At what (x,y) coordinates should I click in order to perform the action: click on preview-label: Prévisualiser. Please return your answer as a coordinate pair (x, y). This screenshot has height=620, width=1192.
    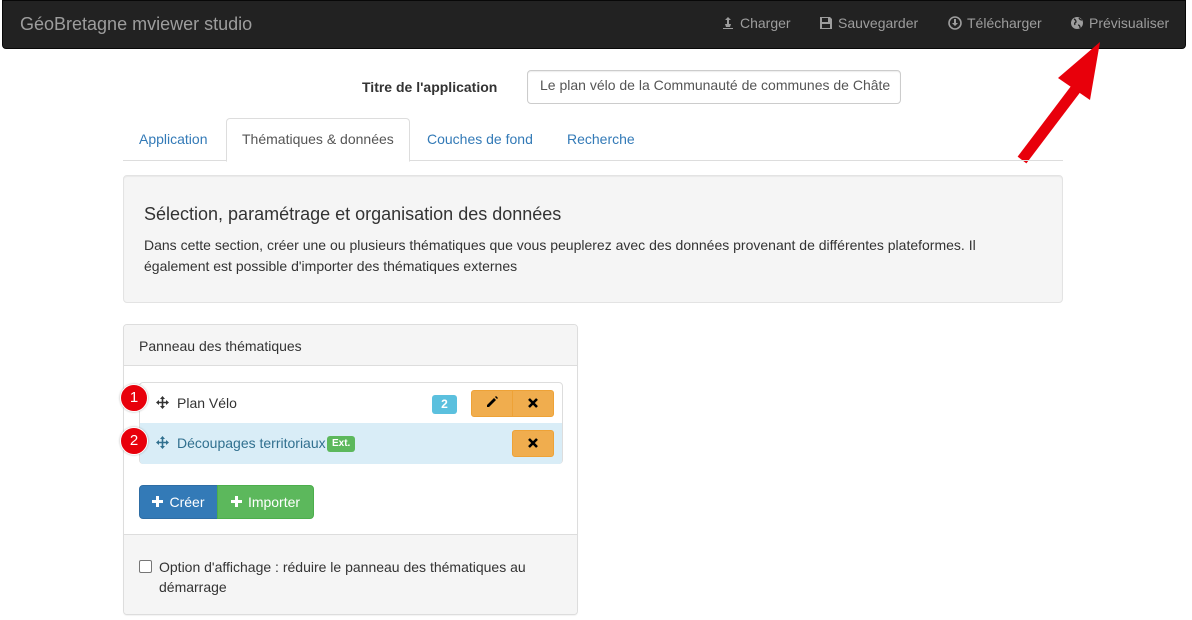
    Looking at the image, I should click on (1129, 23).